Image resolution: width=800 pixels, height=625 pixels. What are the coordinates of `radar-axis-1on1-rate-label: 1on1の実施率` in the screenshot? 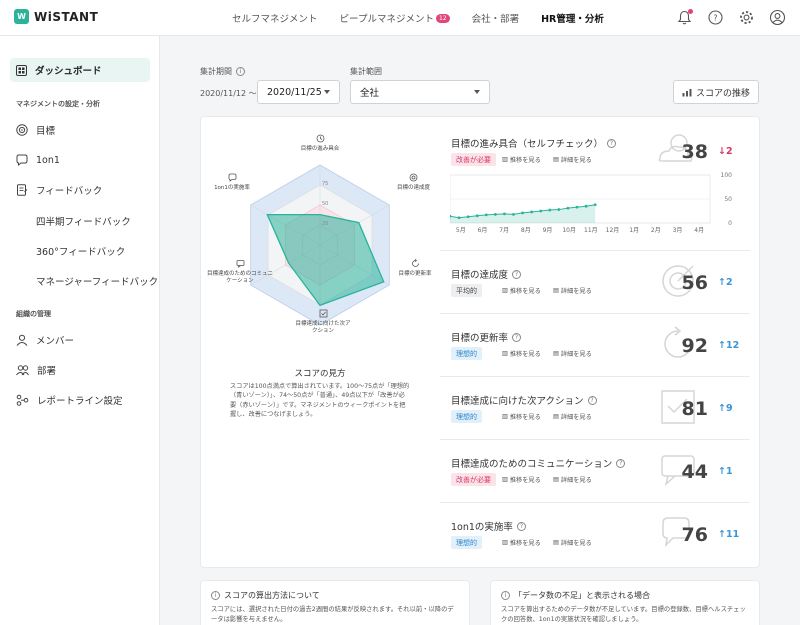 It's located at (232, 188).